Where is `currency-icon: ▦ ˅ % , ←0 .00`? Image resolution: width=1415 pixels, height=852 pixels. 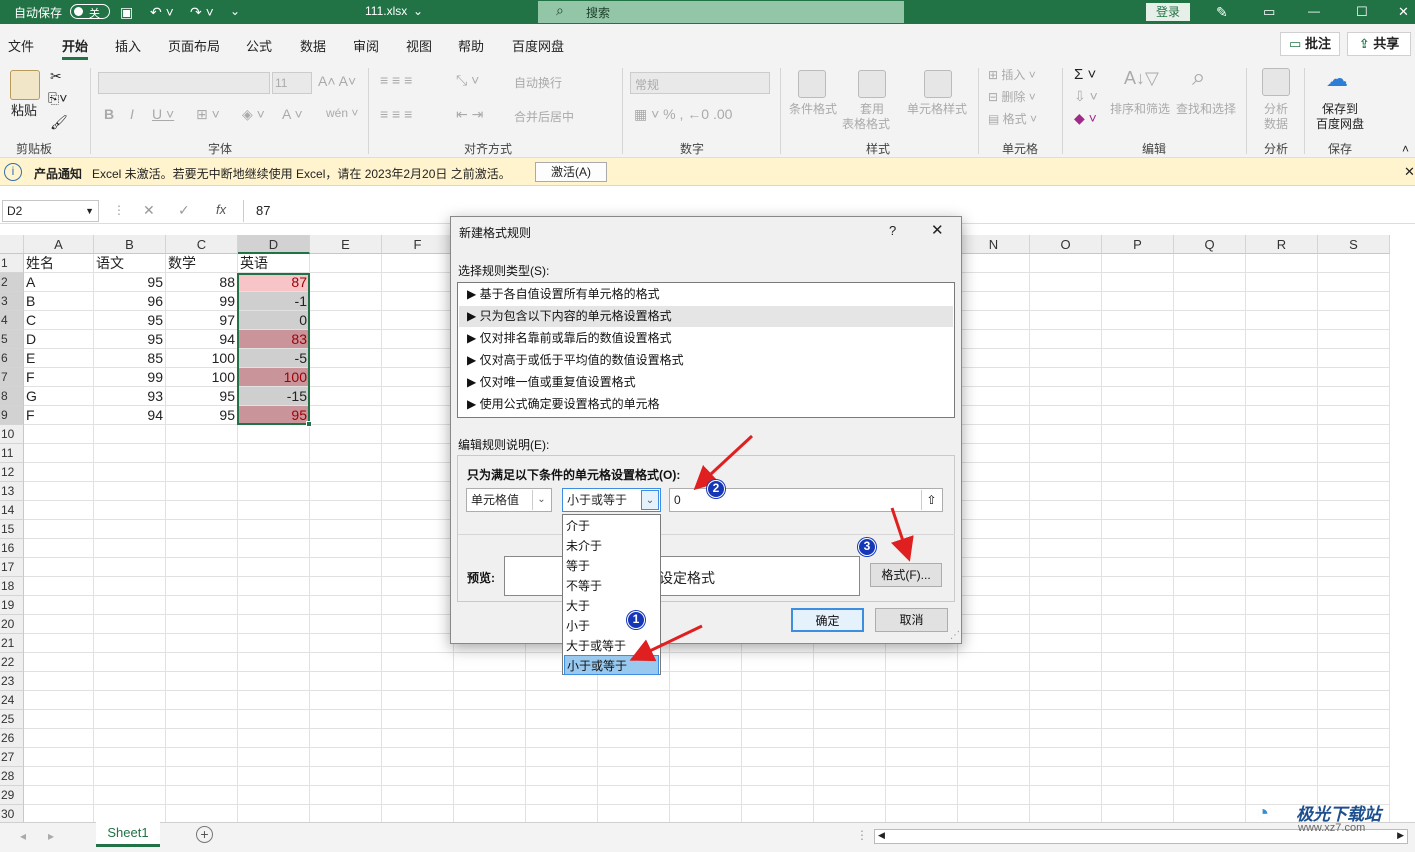 currency-icon: ▦ ˅ % , ←0 .00 is located at coordinates (683, 114).